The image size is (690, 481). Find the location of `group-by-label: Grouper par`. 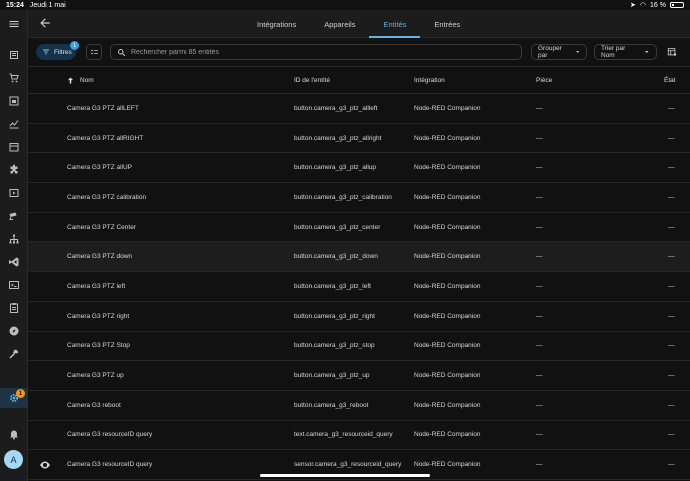

group-by-label: Grouper par is located at coordinates (550, 52).